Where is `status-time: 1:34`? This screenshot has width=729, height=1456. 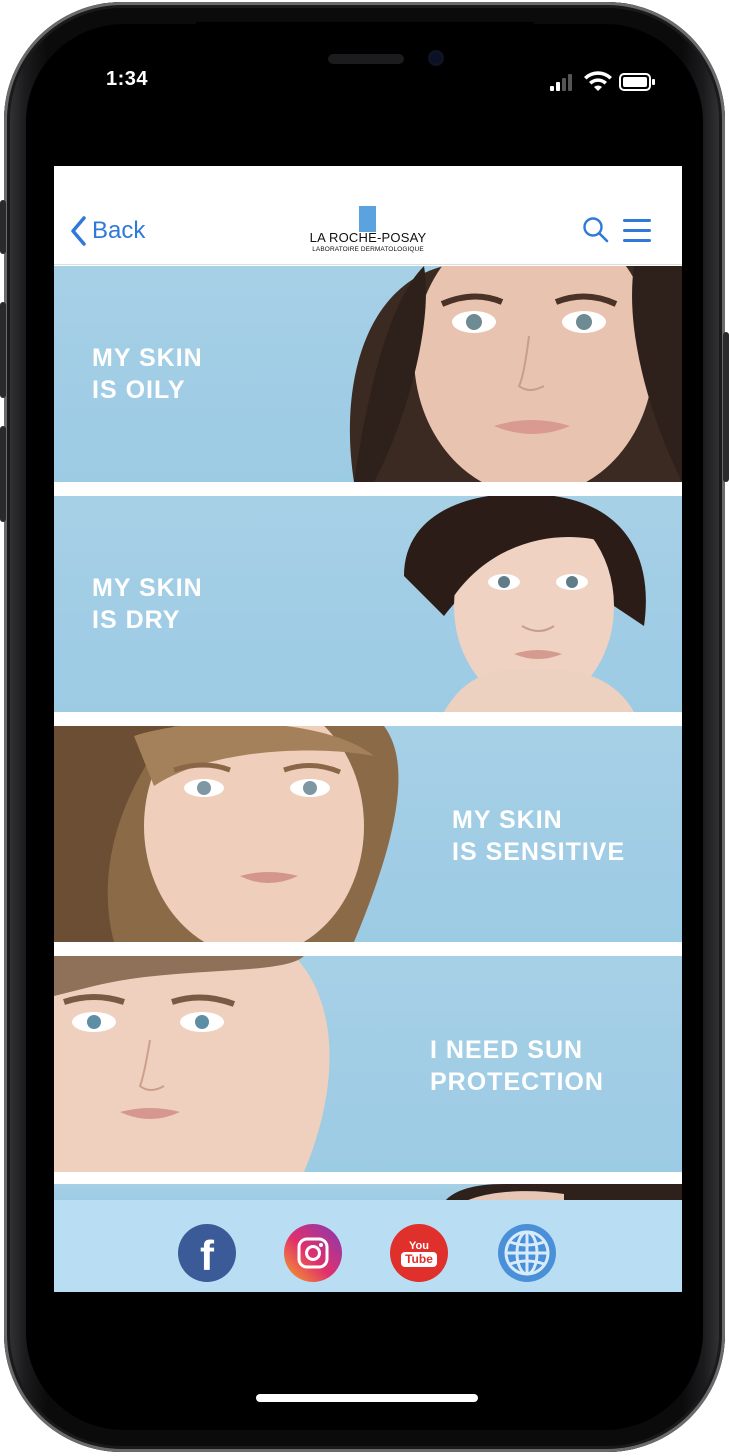 status-time: 1:34 is located at coordinates (127, 79).